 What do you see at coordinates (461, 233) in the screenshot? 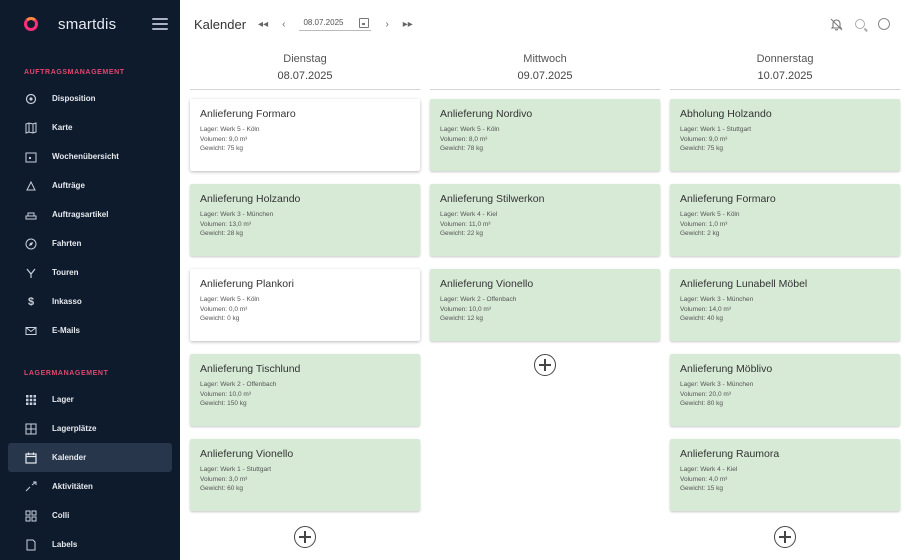
I see `card-gewicht: Gewicht: 22 kg` at bounding box center [461, 233].